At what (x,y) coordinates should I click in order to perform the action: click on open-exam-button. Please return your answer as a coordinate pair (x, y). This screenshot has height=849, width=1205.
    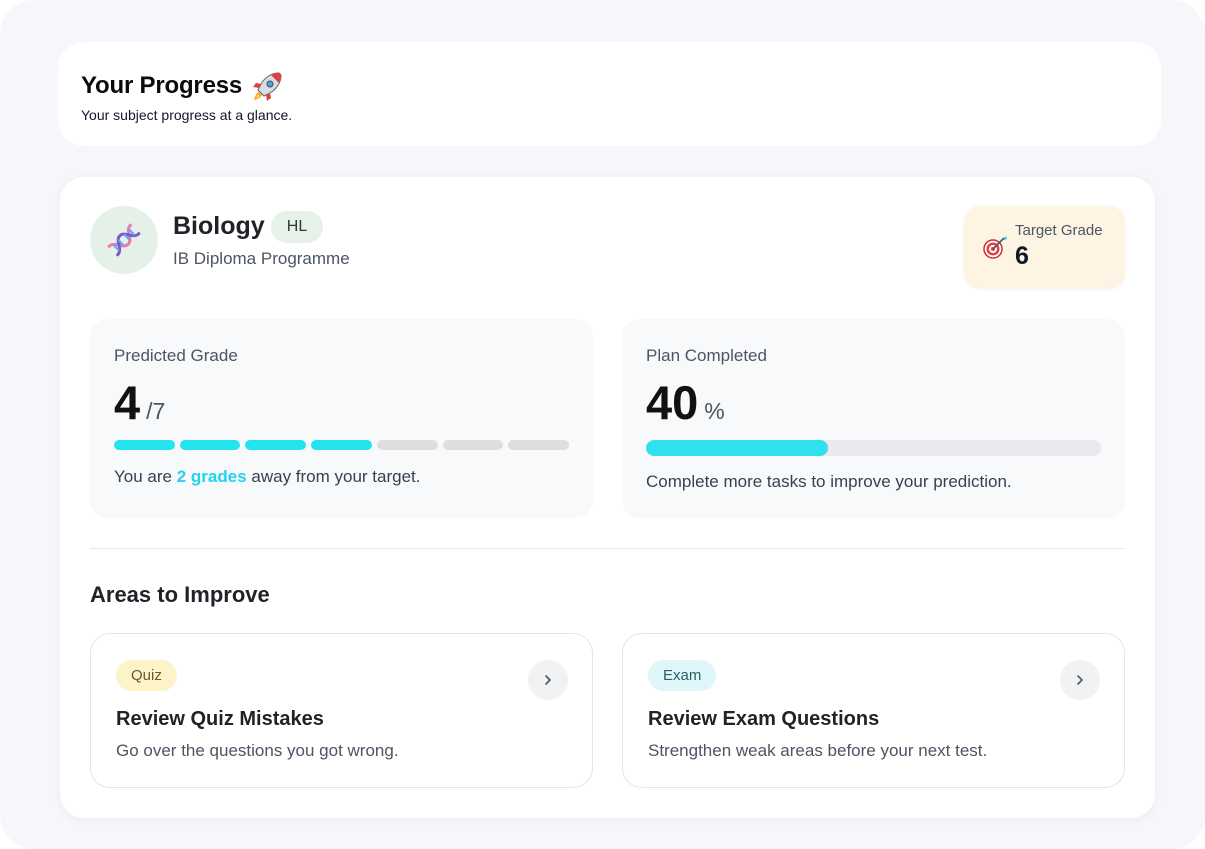
    Looking at the image, I should click on (1080, 680).